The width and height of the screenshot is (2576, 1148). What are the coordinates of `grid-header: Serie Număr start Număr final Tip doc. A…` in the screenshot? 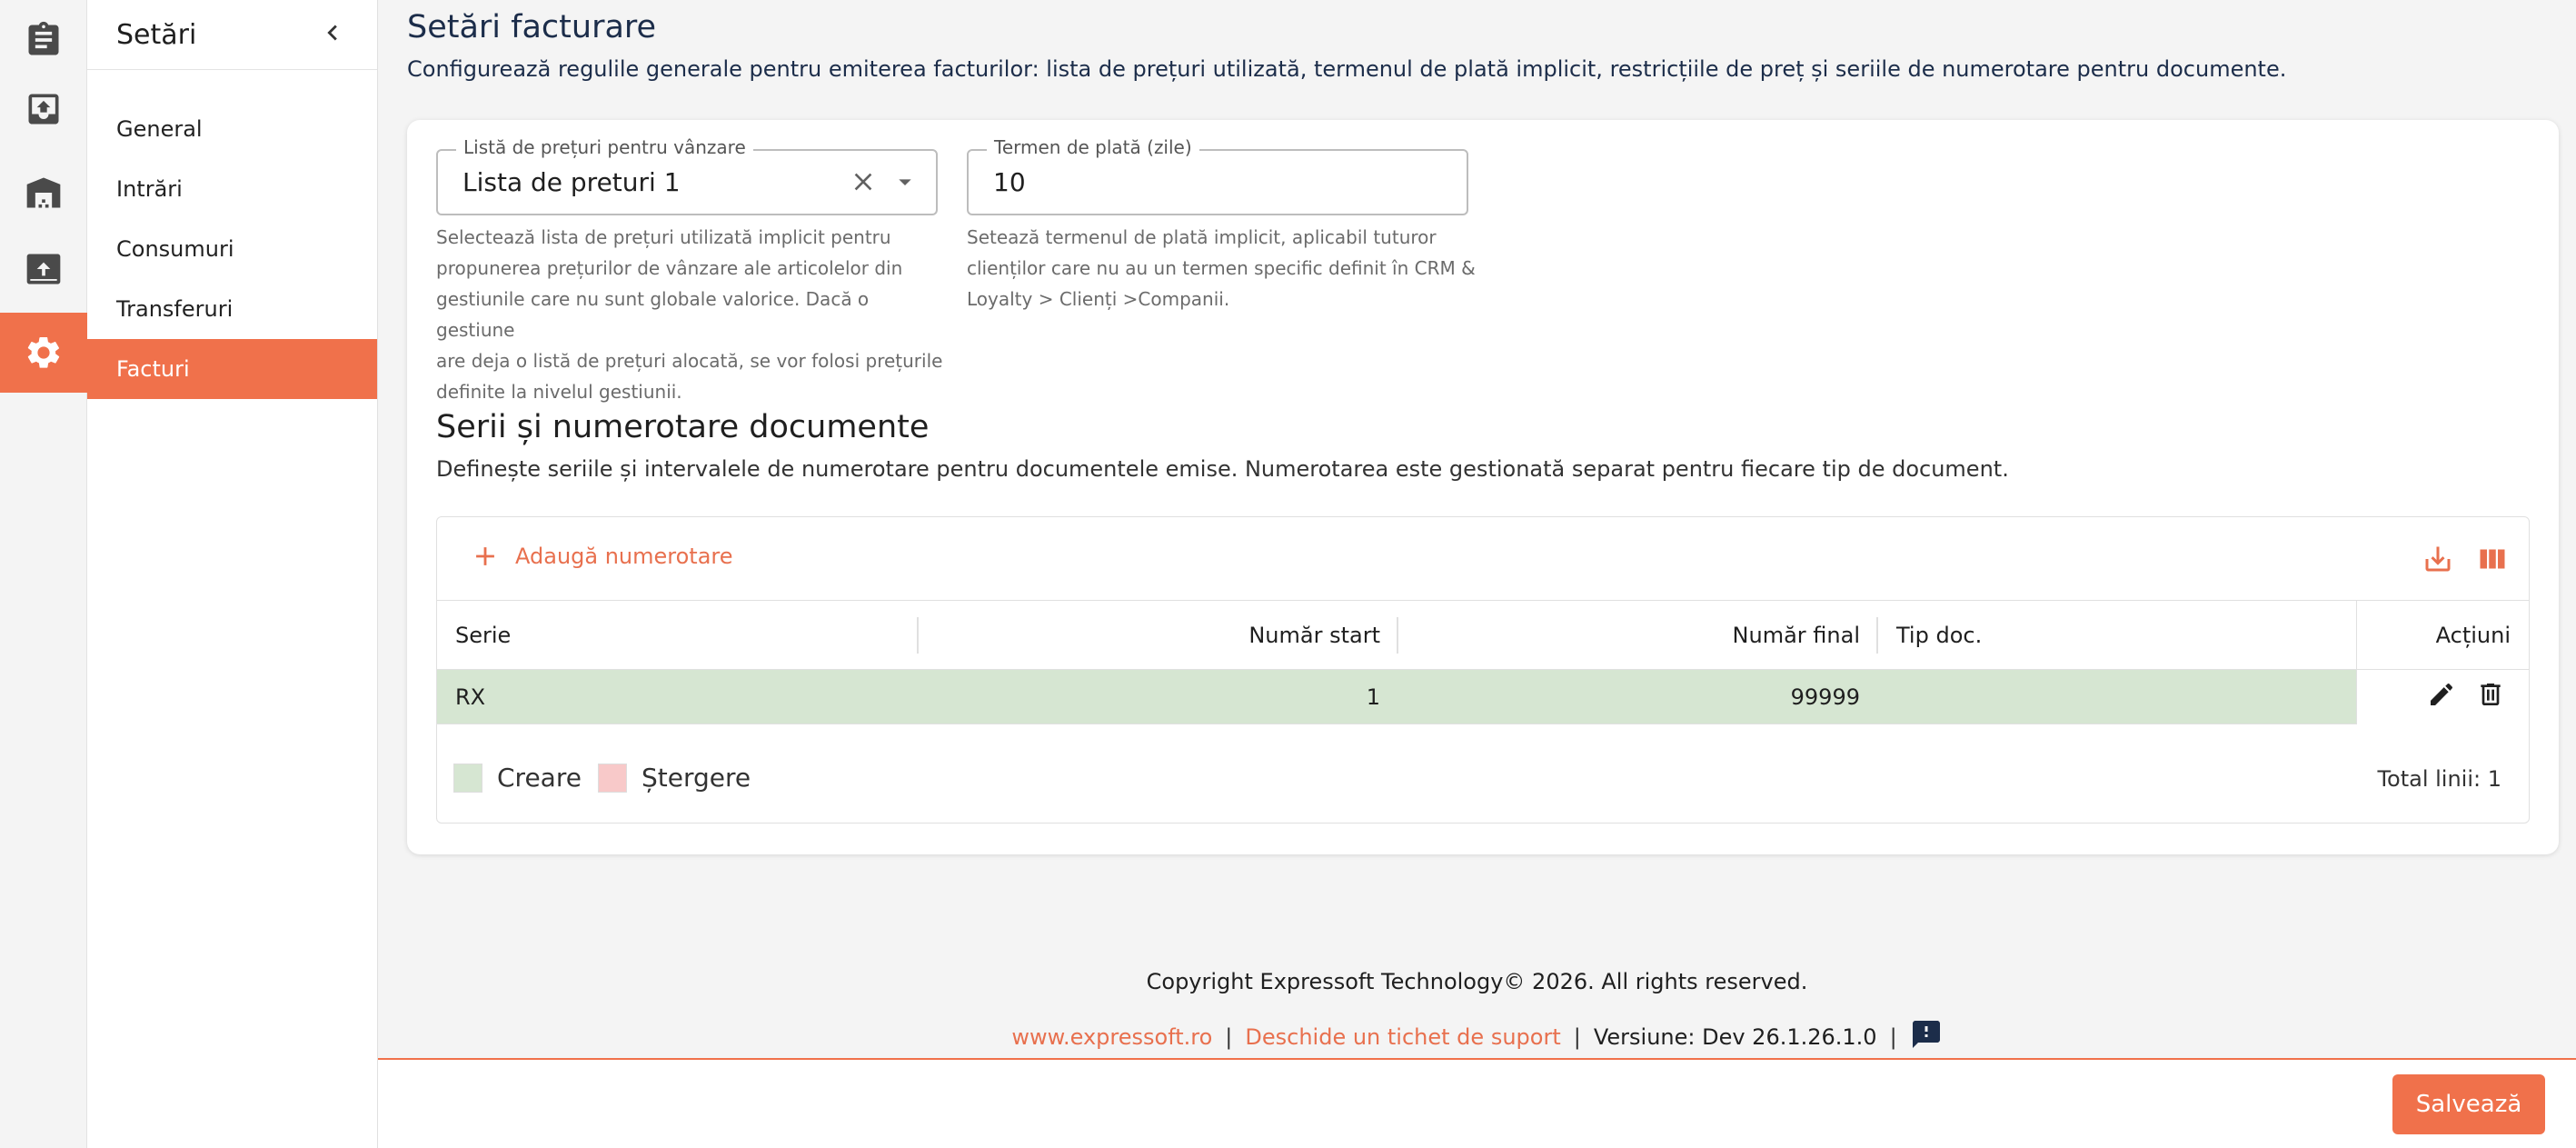 It's located at (1483, 635).